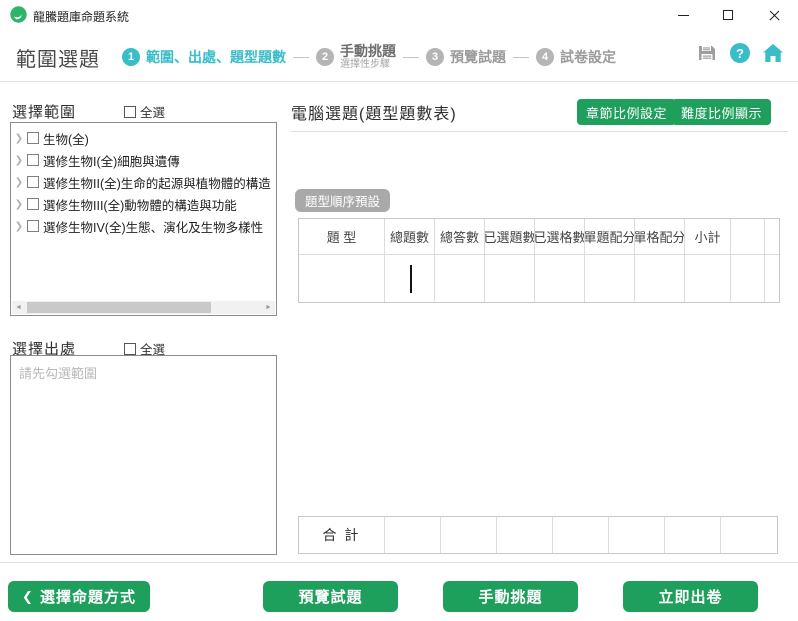  I want to click on footer-divider, so click(399, 562).